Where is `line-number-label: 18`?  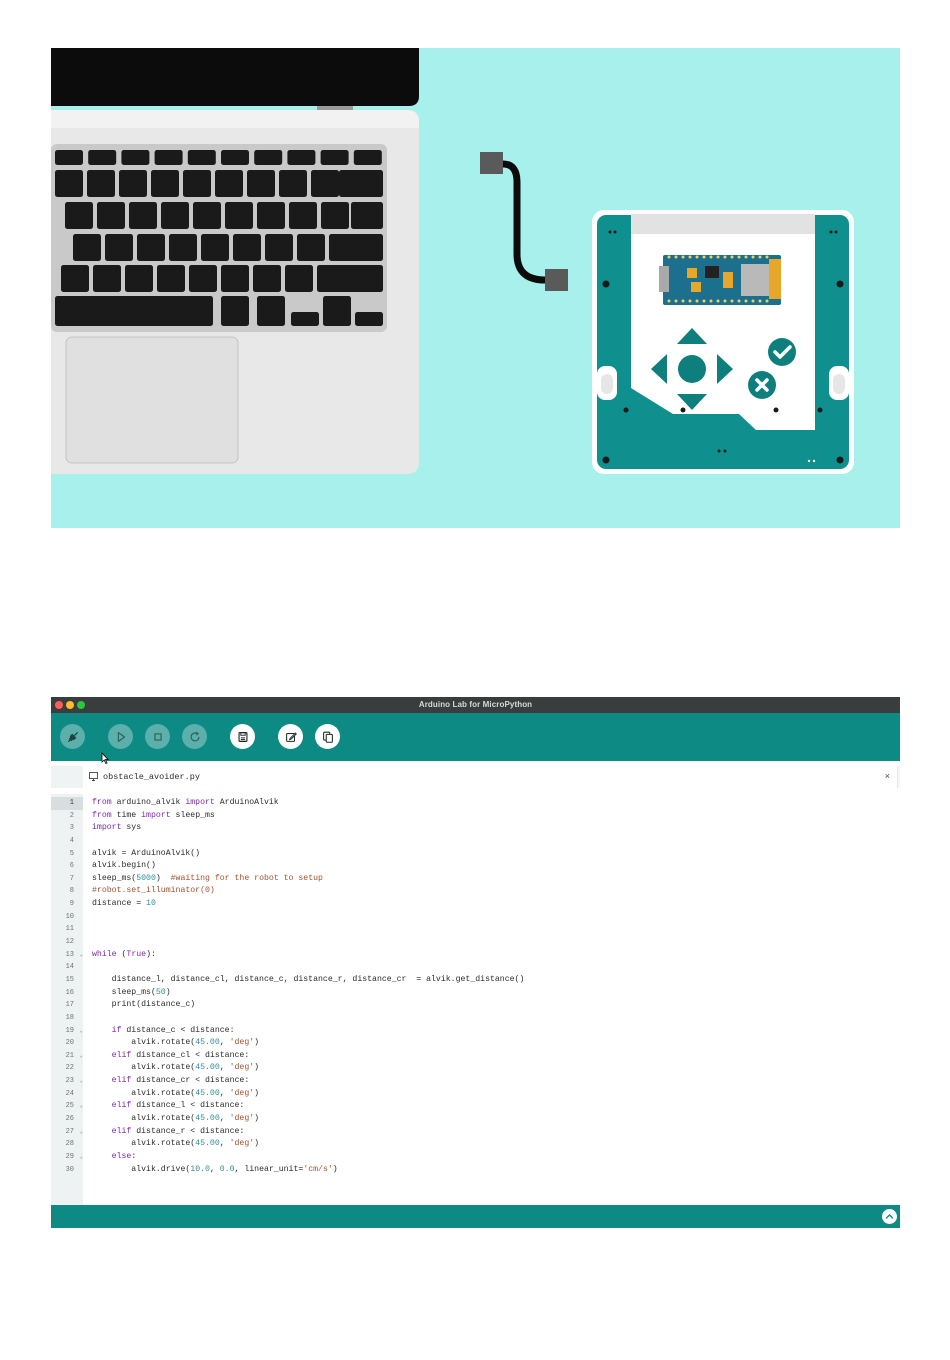
line-number-label: 18 is located at coordinates (69, 1017).